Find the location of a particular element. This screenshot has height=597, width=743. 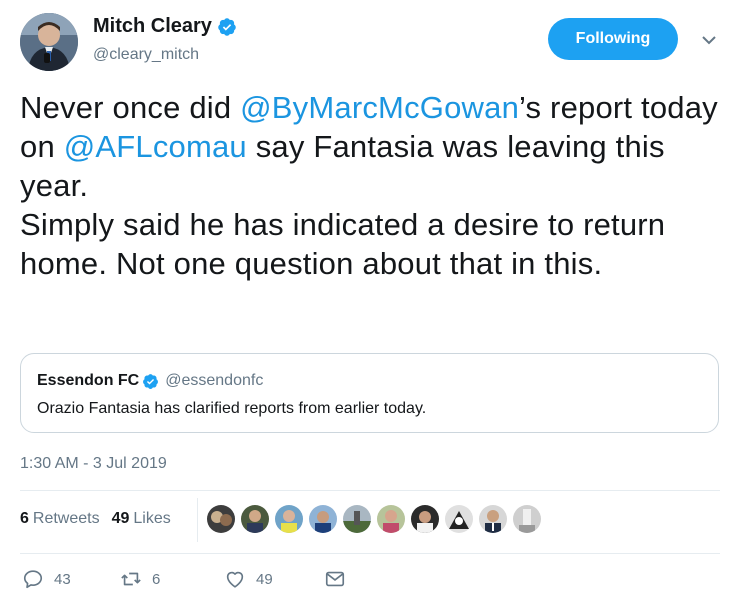

retweet-icon is located at coordinates (131, 579).